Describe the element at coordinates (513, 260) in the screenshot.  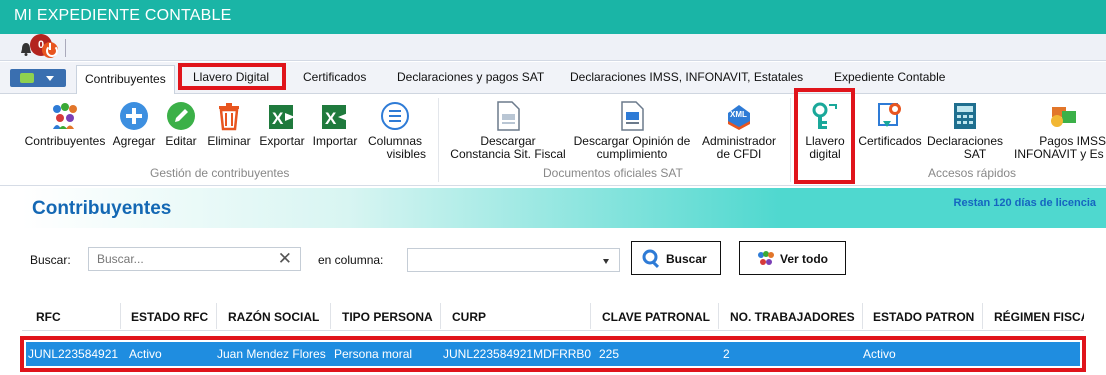
I see `column-select` at that location.